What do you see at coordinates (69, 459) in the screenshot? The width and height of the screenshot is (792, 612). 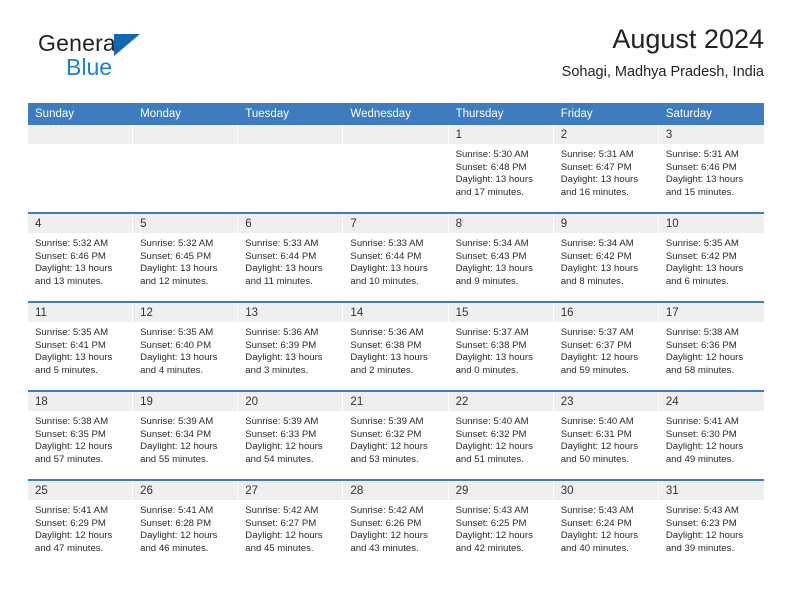 I see `daylight-duration-line-2: and 57 minutes.` at bounding box center [69, 459].